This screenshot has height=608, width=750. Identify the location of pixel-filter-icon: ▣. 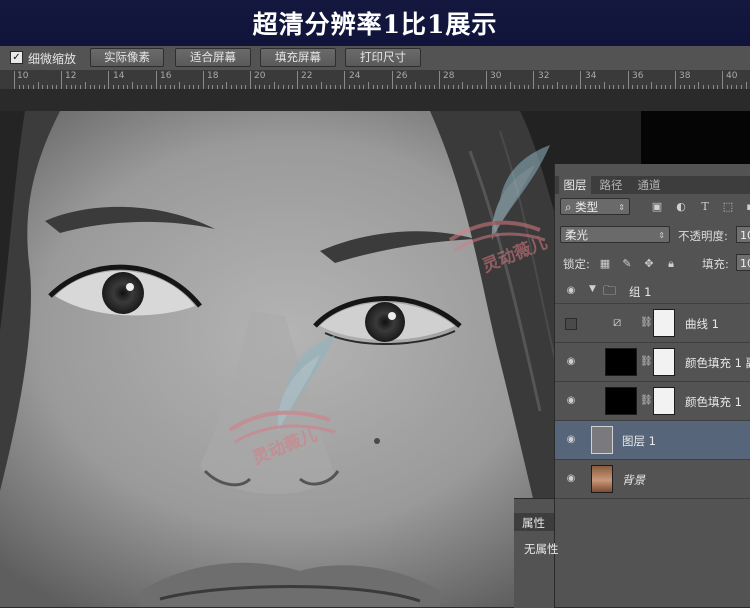
(657, 207).